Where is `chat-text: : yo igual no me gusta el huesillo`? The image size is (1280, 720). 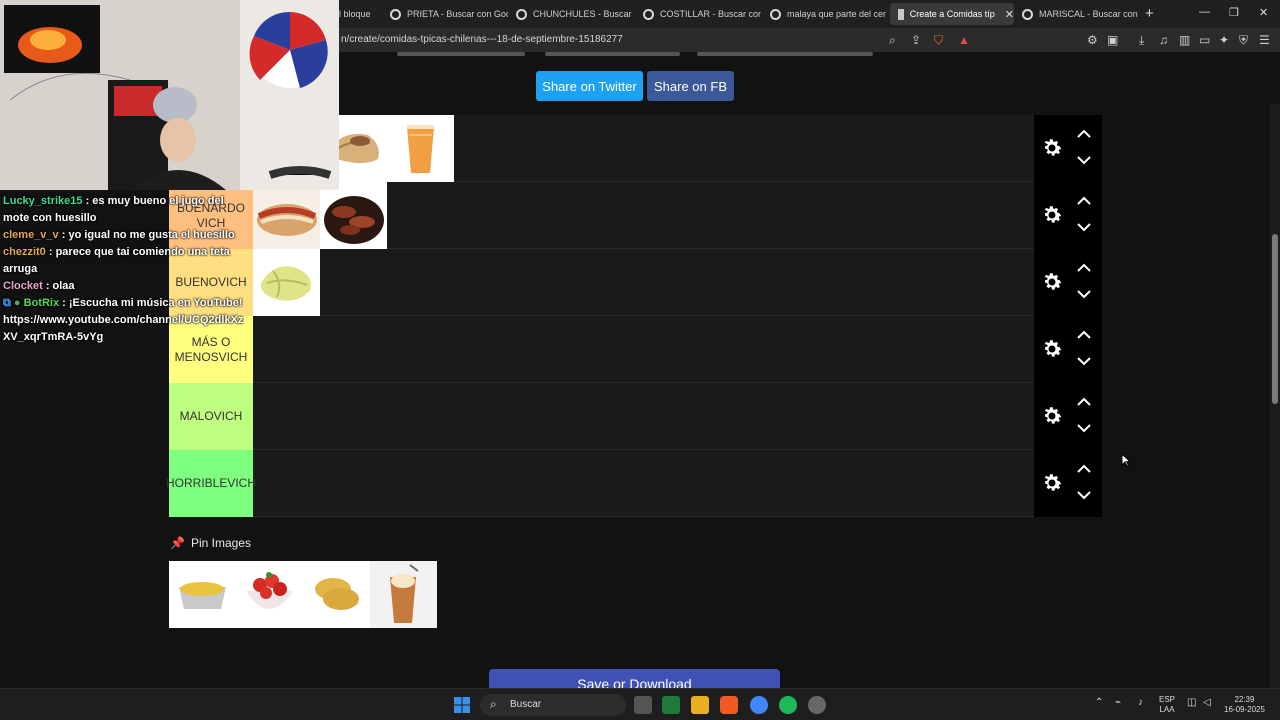 chat-text: : yo igual no me gusta el huesillo is located at coordinates (148, 235).